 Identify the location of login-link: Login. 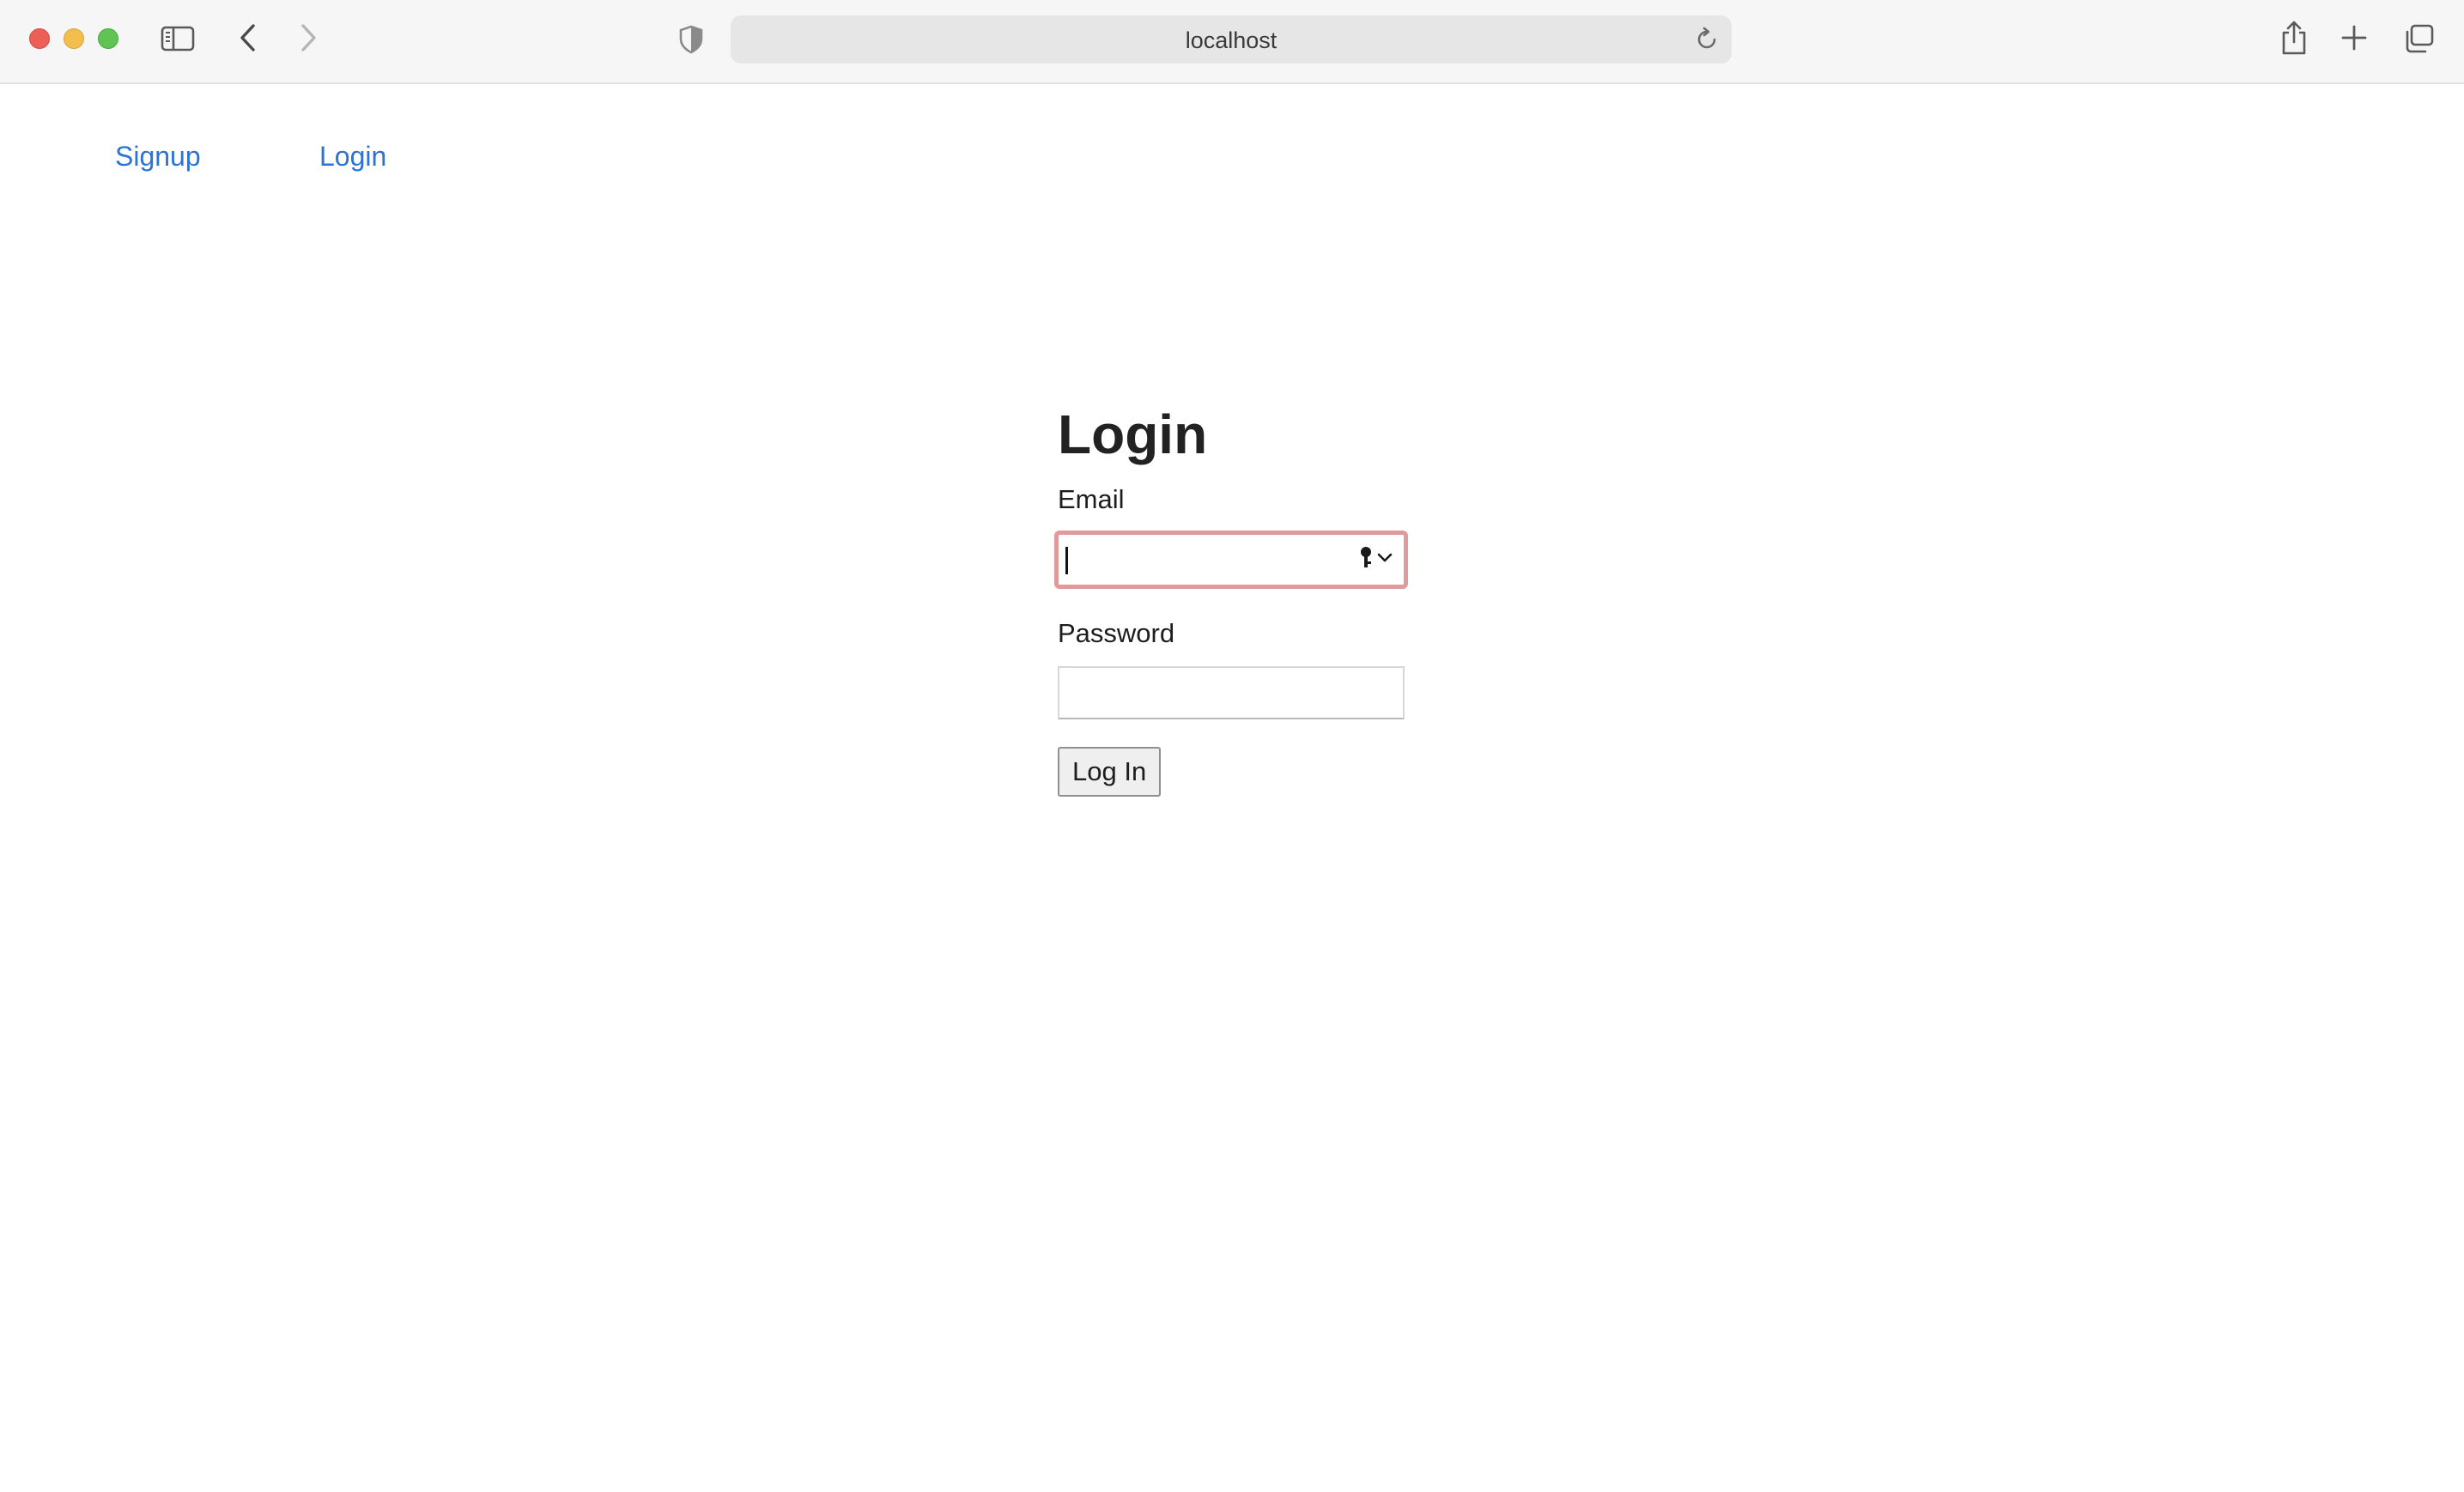
(352, 157).